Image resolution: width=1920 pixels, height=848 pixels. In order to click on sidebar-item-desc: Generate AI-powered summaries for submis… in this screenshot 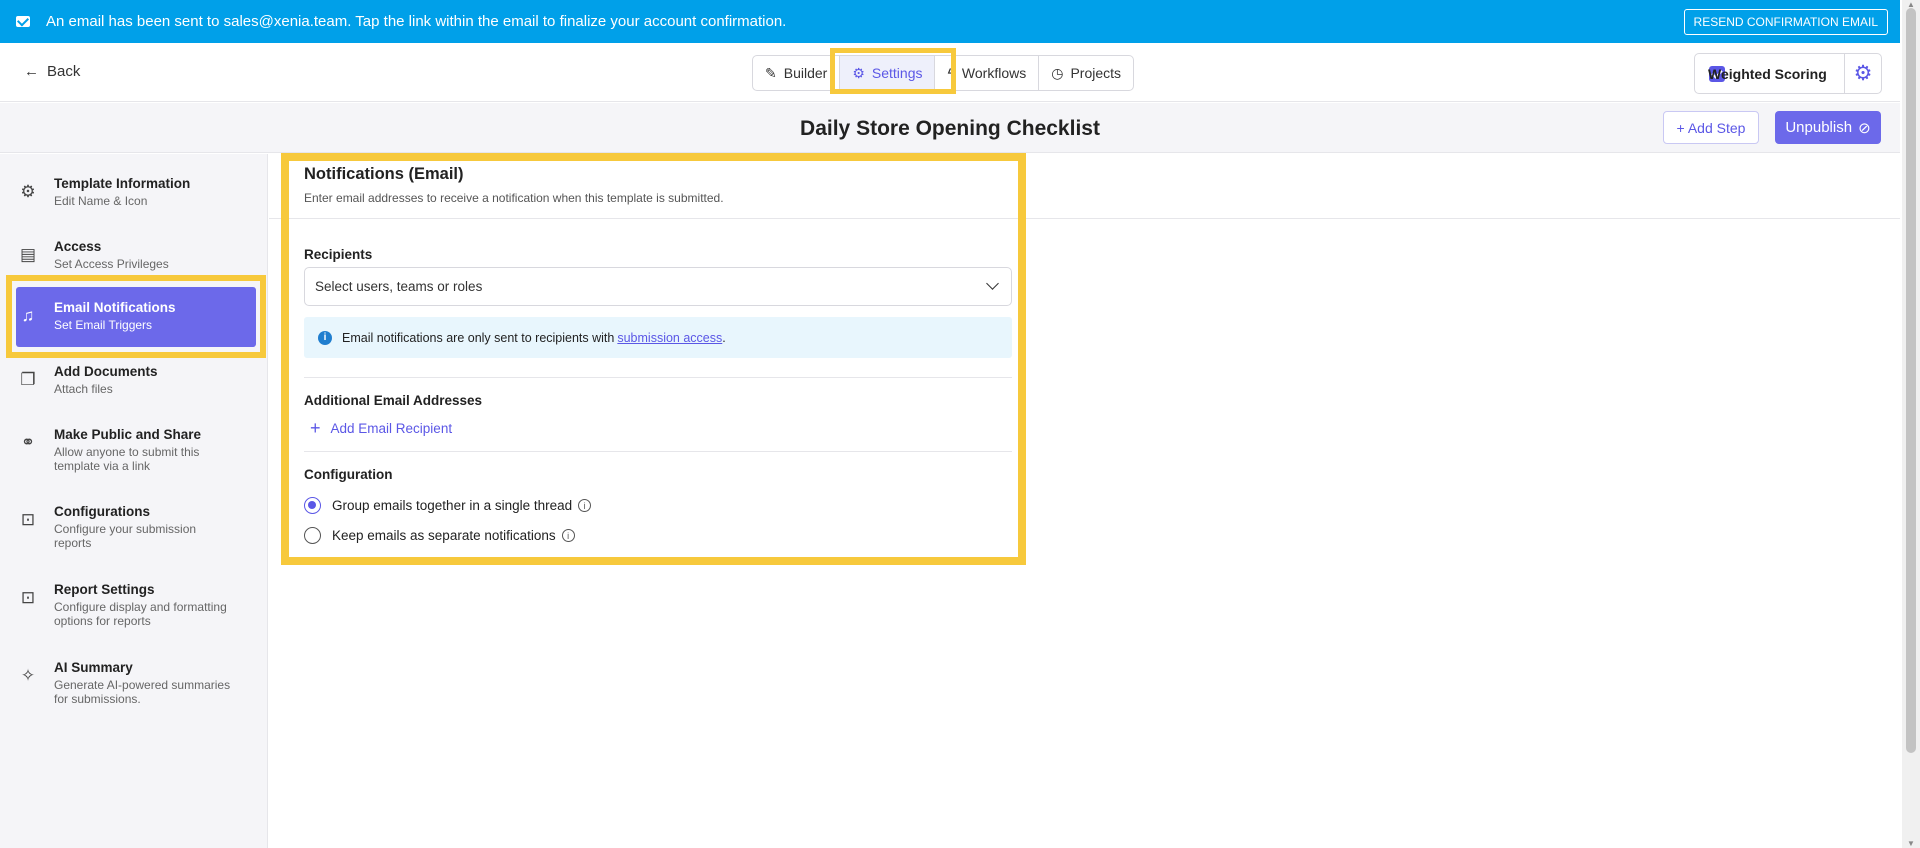, I will do `click(142, 692)`.